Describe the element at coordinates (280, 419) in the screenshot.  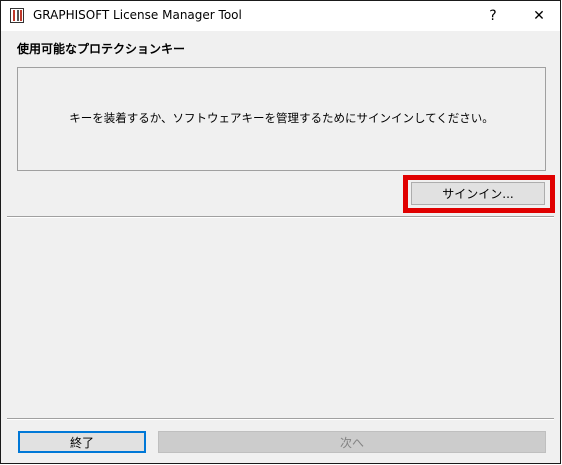
I see `lower-divider` at that location.